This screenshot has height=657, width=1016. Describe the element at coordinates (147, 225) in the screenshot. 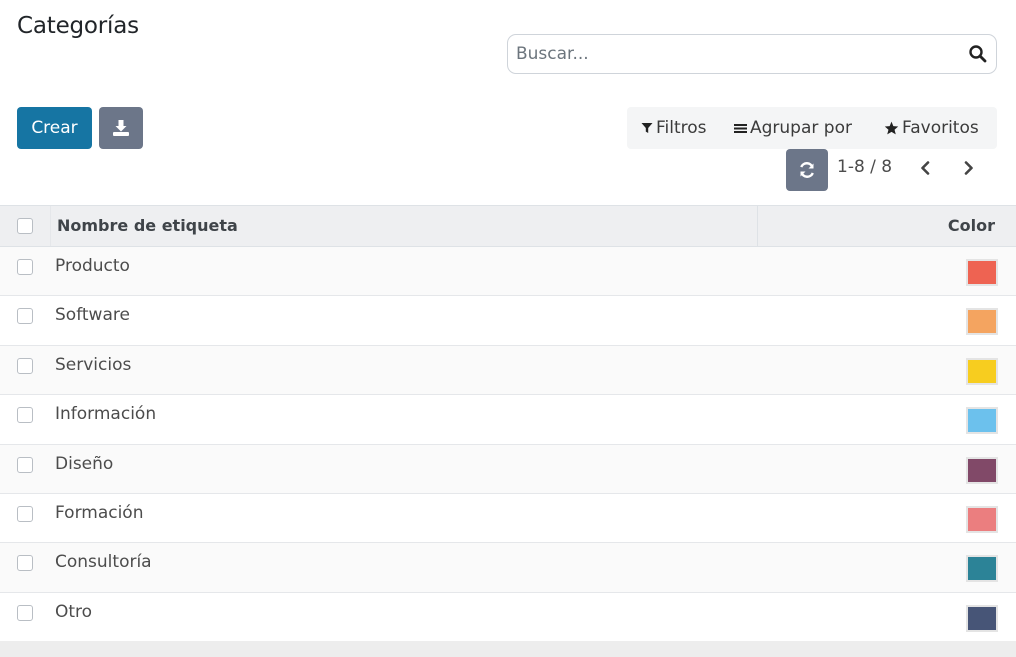

I see `column-header-name: Nombre de etiqueta` at that location.